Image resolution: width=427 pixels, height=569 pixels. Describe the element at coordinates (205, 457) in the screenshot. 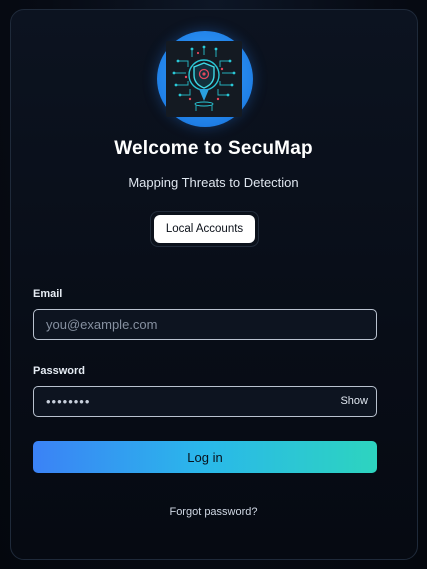

I see `login-button: Log in` at that location.